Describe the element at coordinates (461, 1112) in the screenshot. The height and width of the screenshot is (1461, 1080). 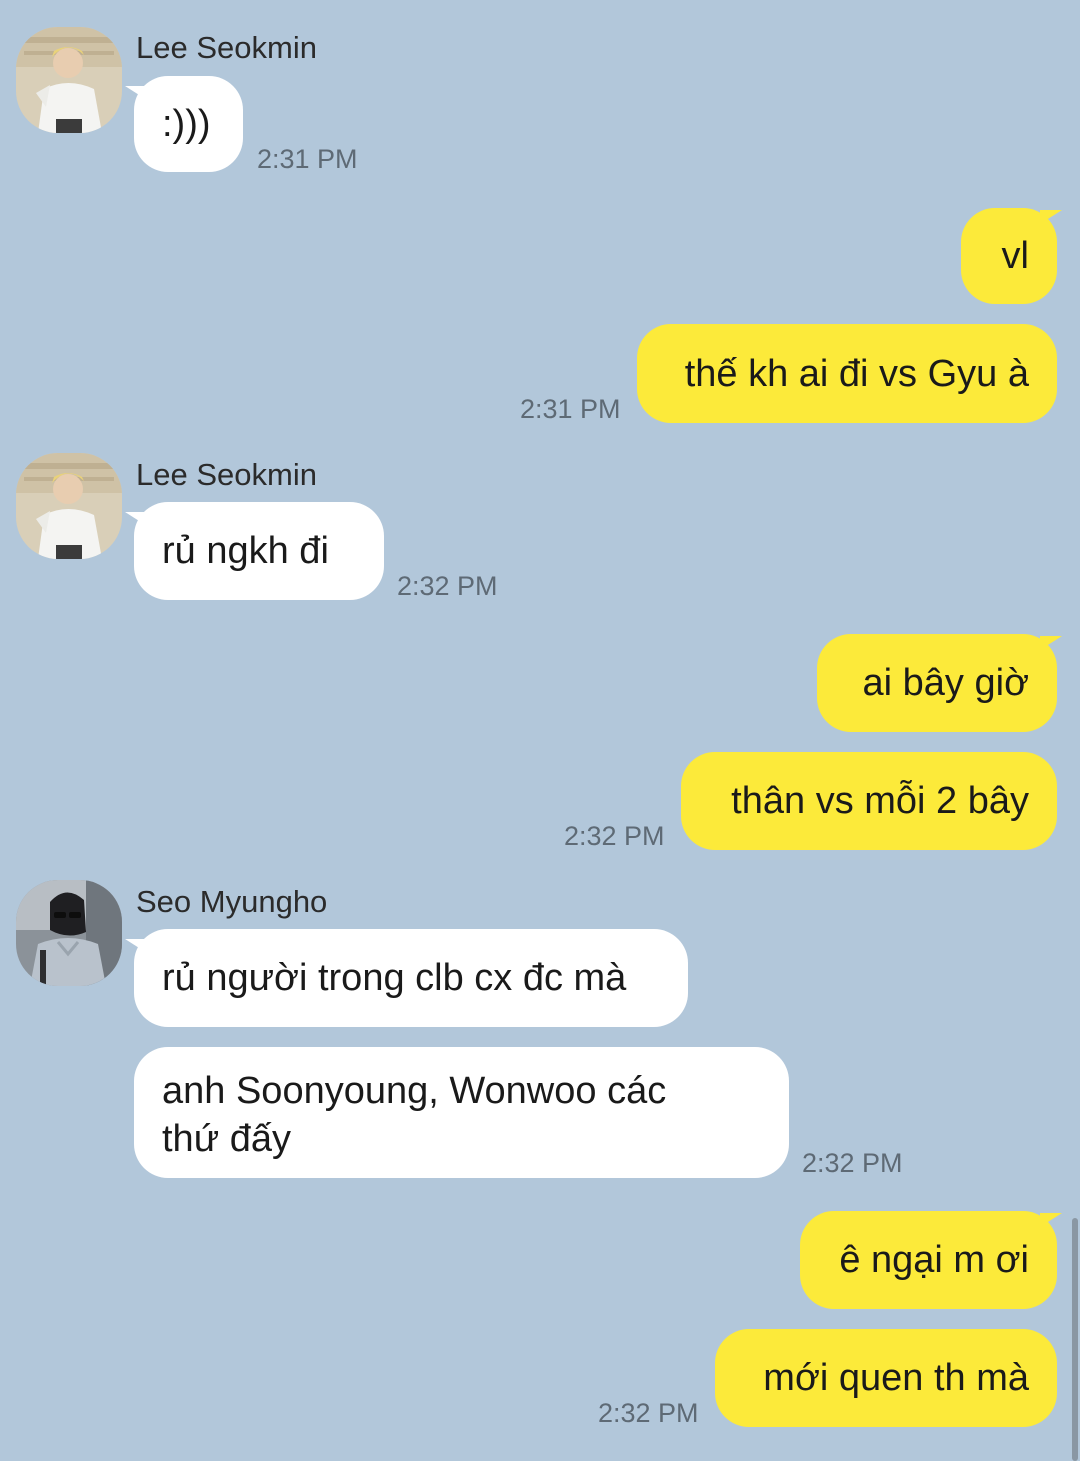
I see `message-bubble: anh Soonyoung, Wonwoo các thứ đấy` at that location.